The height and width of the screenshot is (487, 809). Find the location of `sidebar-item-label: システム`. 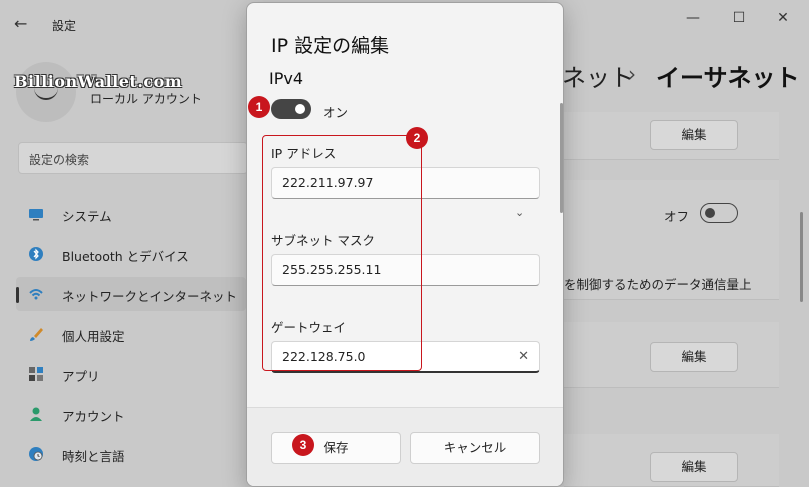

sidebar-item-label: システム is located at coordinates (87, 216).